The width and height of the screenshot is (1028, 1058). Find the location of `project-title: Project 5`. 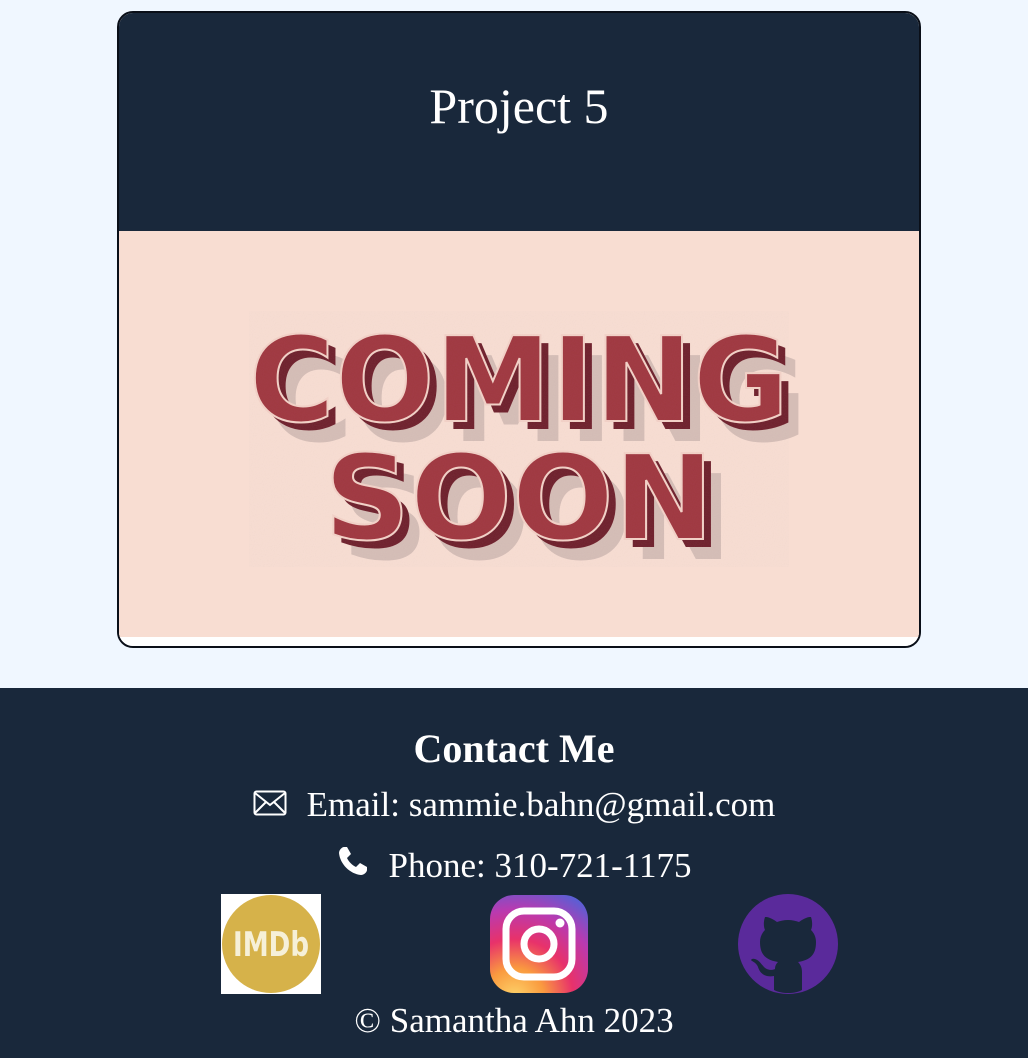

project-title: Project 5 is located at coordinates (519, 106).